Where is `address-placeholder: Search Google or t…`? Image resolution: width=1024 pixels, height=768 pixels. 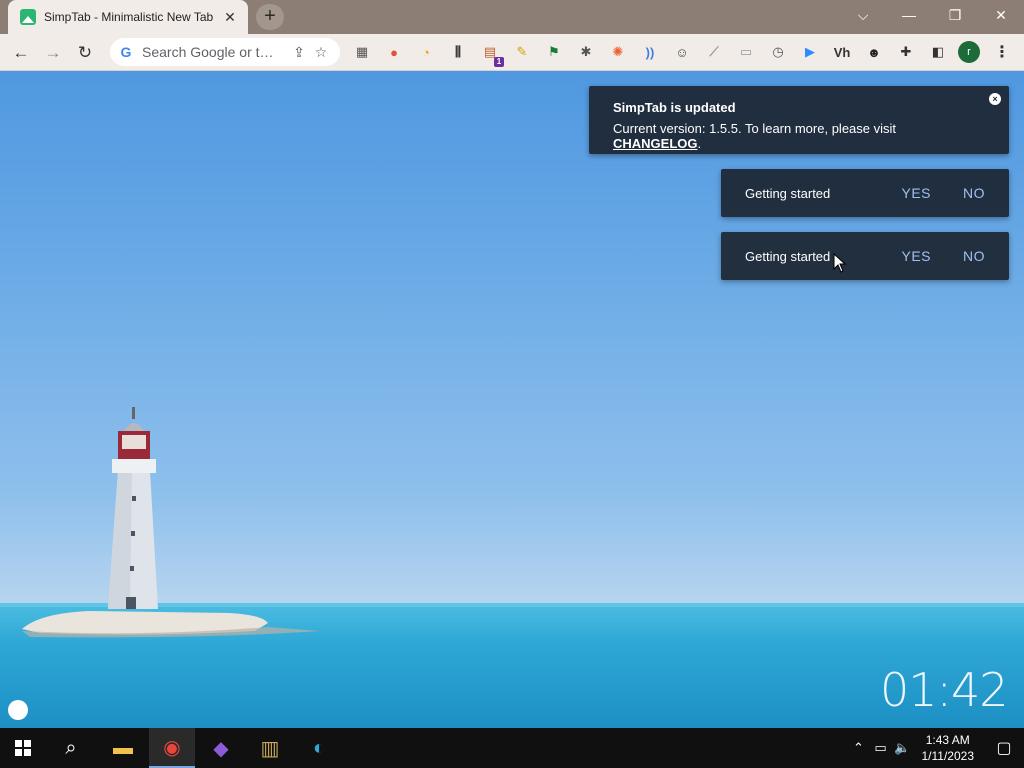
address-placeholder: Search Google or t… is located at coordinates (215, 52).